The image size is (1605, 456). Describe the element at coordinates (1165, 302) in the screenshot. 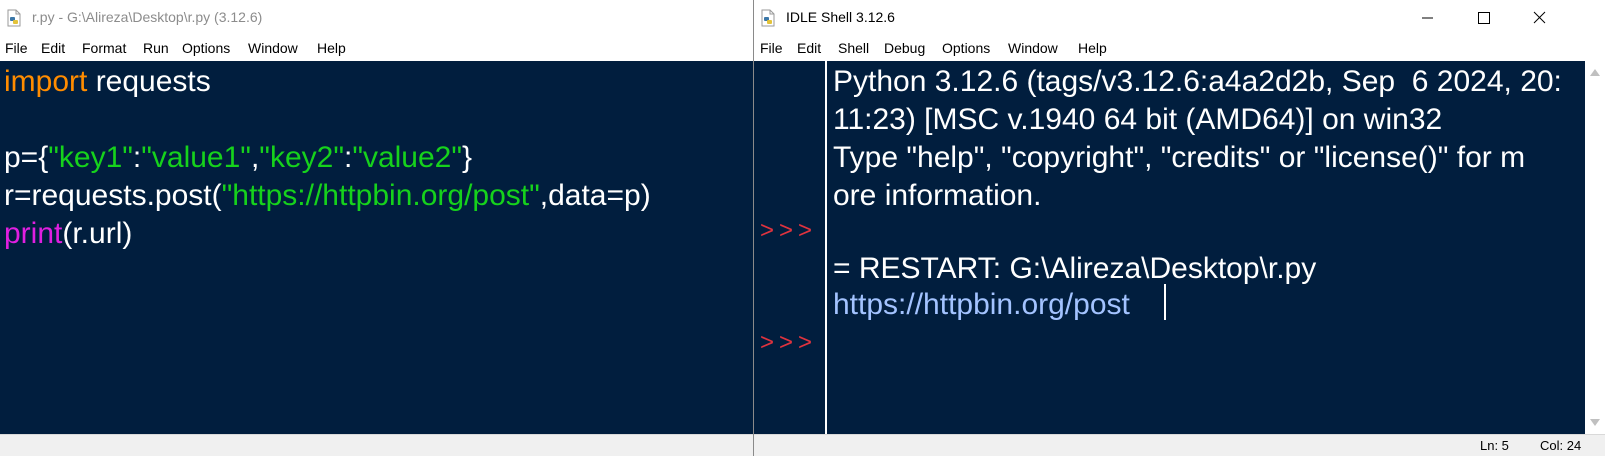

I see `text-cursor` at that location.